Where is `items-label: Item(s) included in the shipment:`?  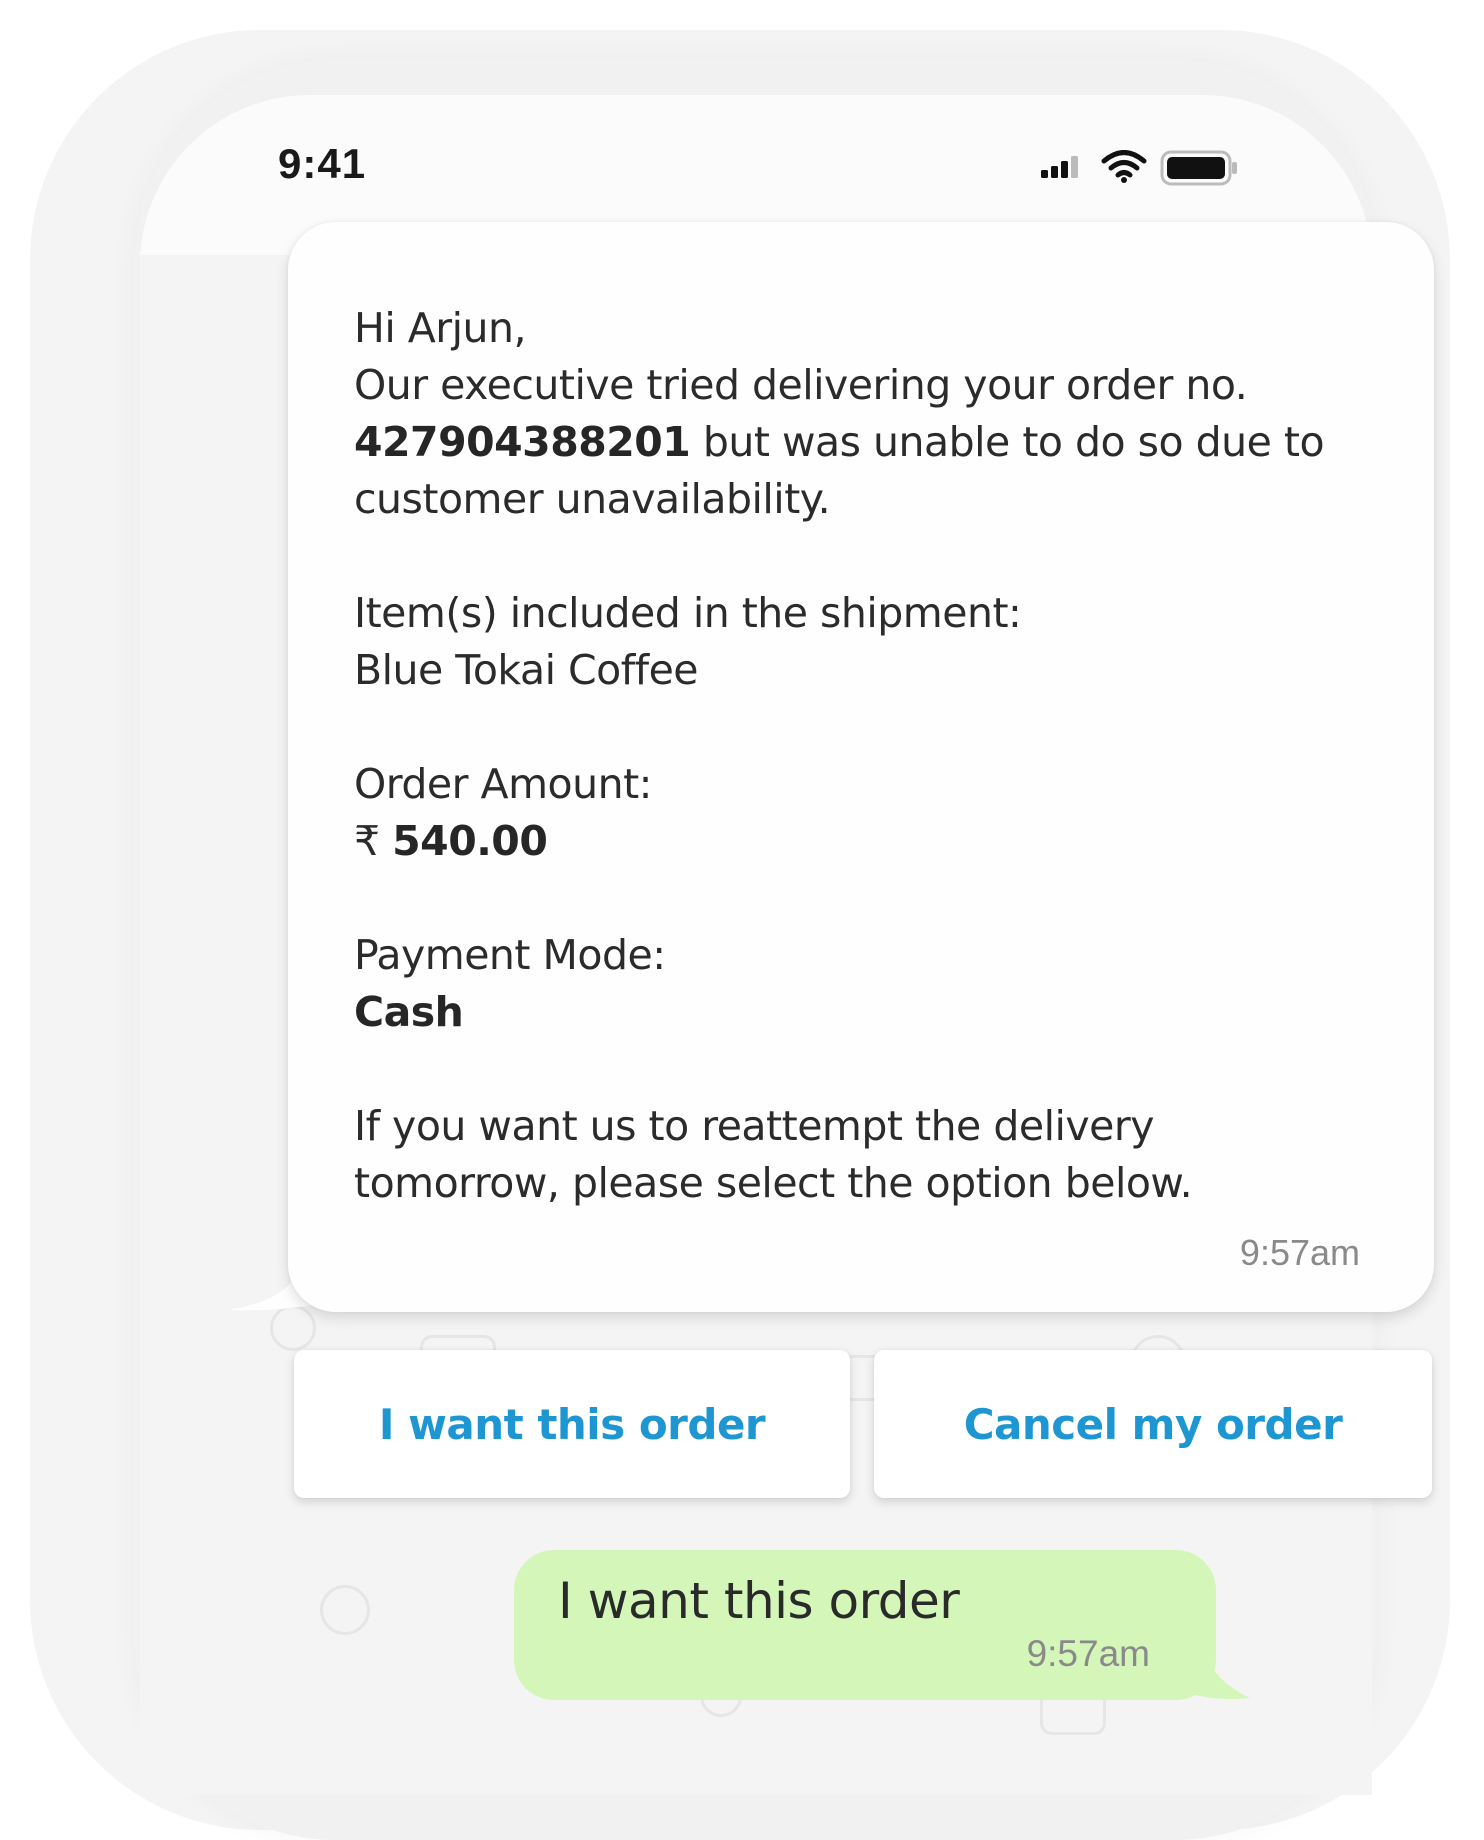
items-label: Item(s) included in the shipment: is located at coordinates (688, 613).